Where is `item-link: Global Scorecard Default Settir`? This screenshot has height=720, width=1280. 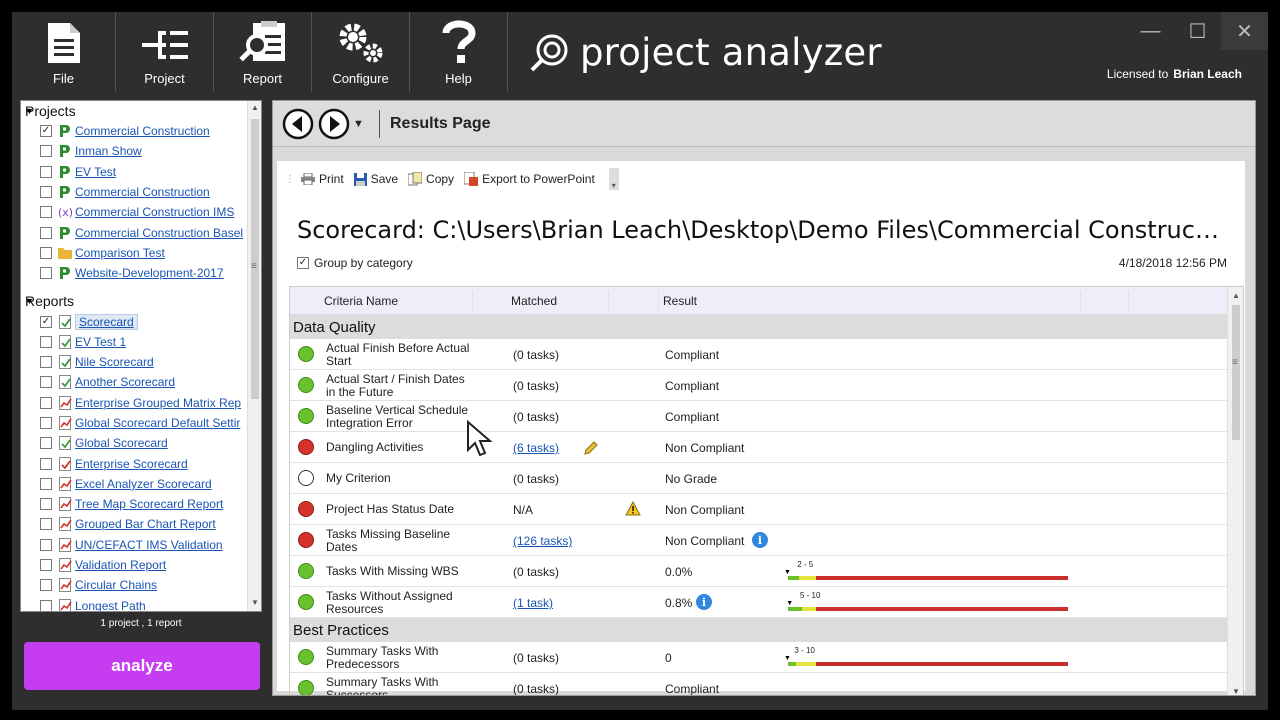 item-link: Global Scorecard Default Settir is located at coordinates (157, 423).